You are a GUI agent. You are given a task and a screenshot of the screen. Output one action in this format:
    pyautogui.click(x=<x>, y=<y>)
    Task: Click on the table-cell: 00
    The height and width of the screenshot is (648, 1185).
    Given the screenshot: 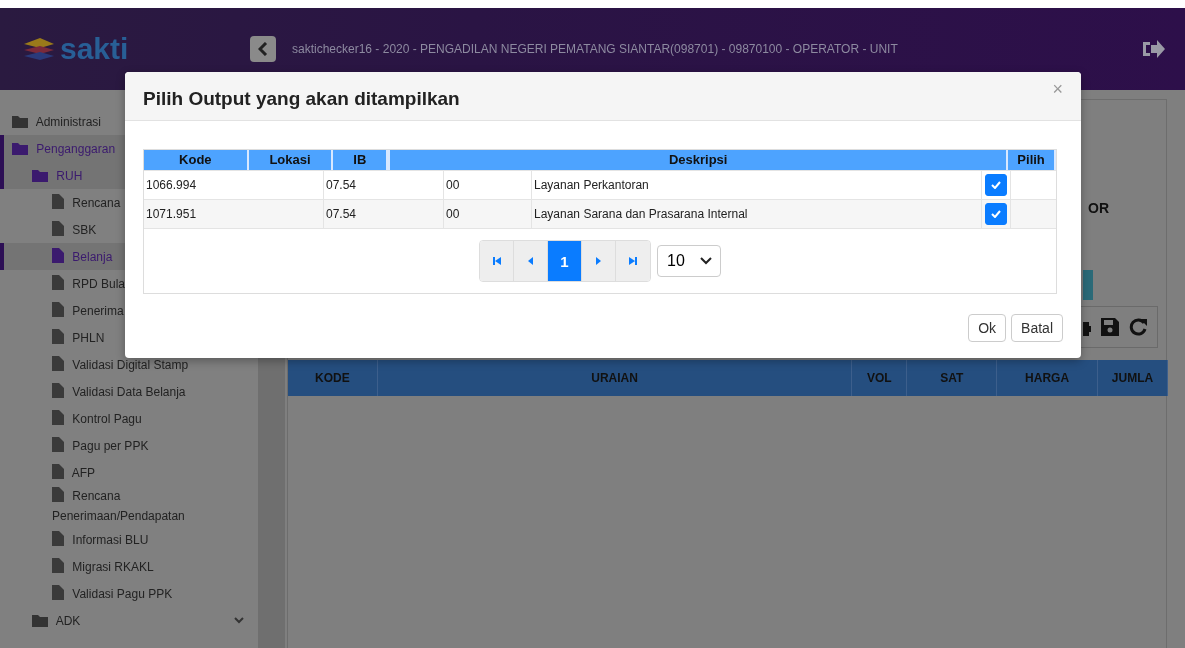 What is the action you would take?
    pyautogui.click(x=488, y=214)
    